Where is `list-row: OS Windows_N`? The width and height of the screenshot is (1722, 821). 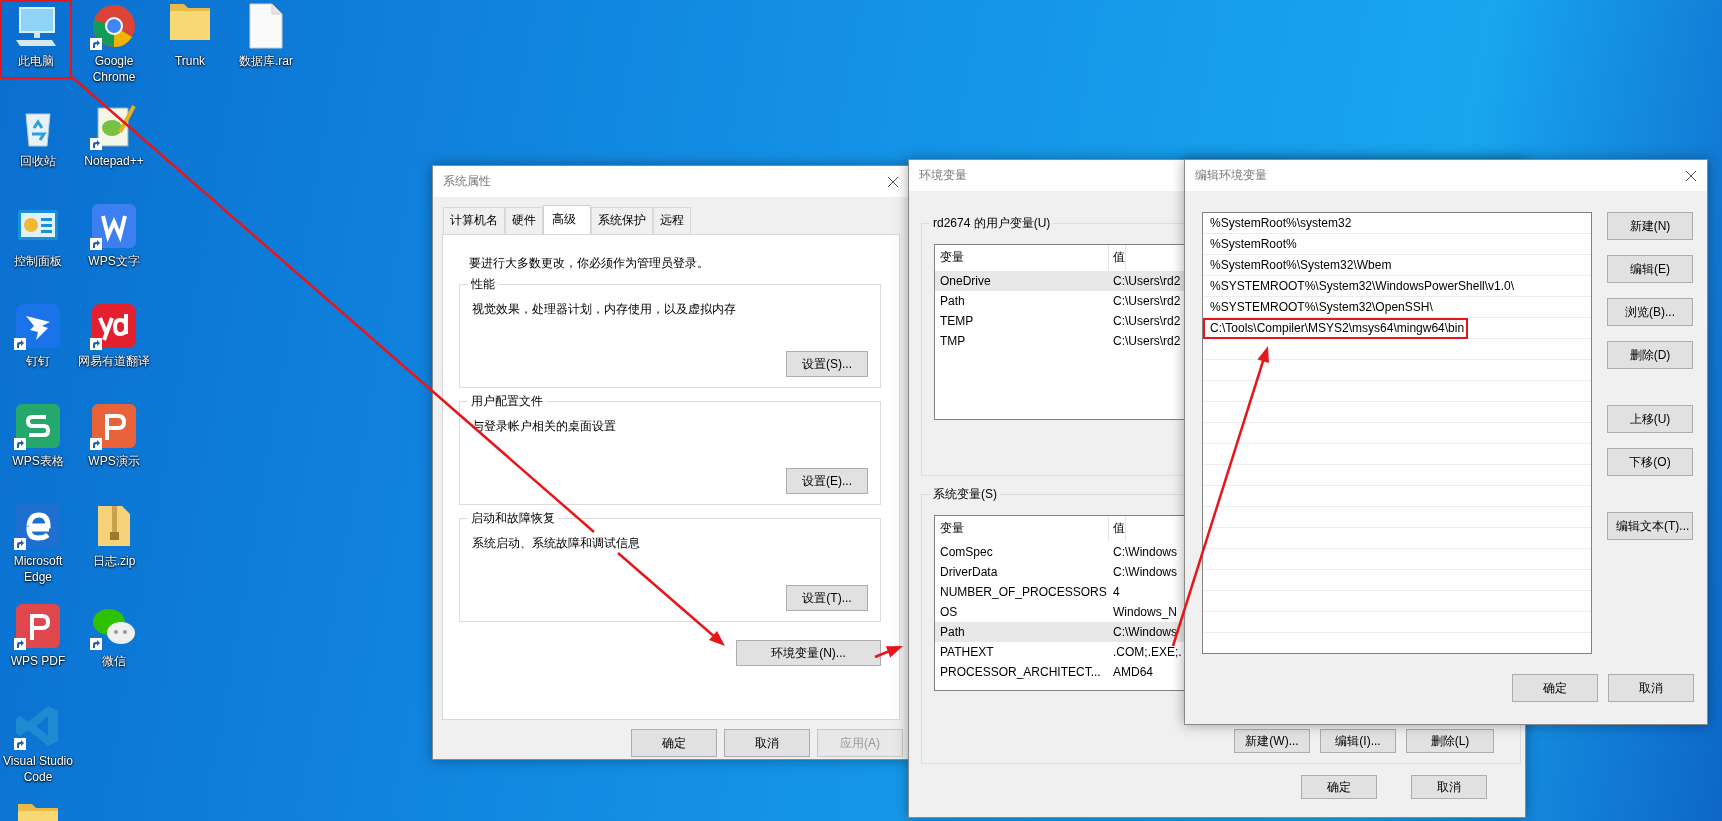 list-row: OS Windows_N is located at coordinates (1060, 612).